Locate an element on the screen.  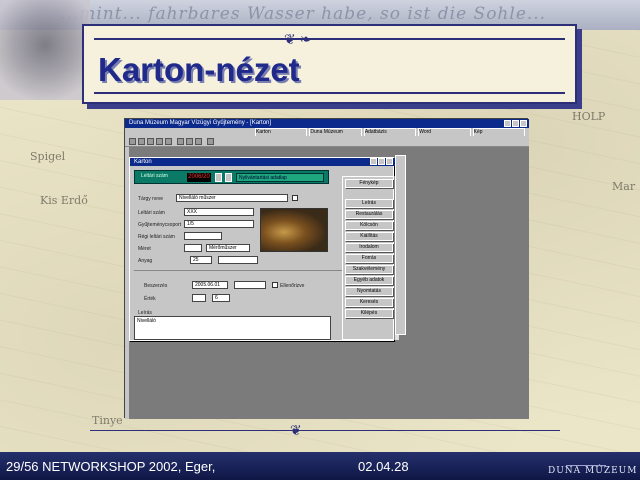
footer-brand: DUNA MÚZEUM is located at coordinates (593, 471).